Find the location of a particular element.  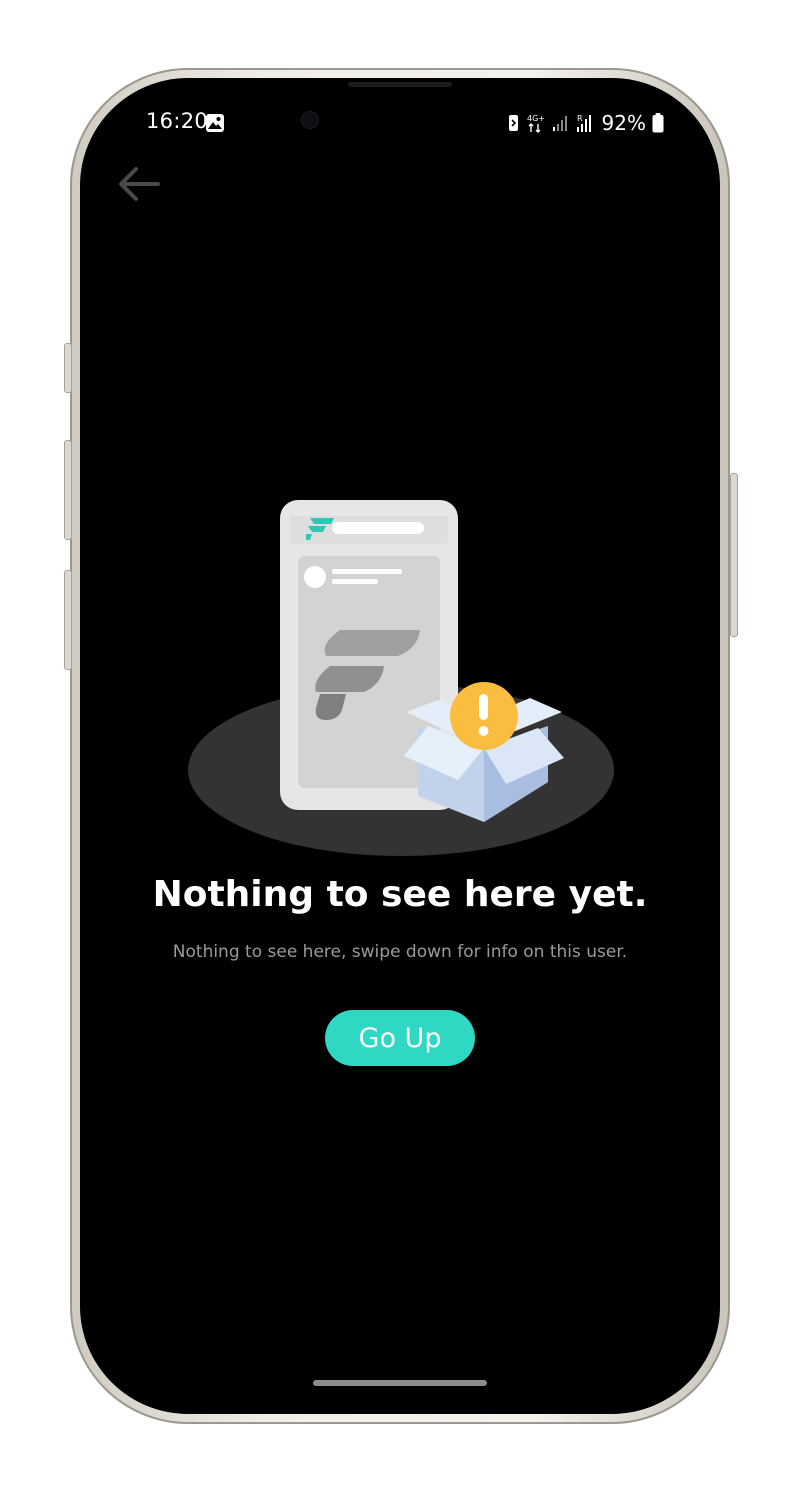

phone-volume-down-button is located at coordinates (68, 620).